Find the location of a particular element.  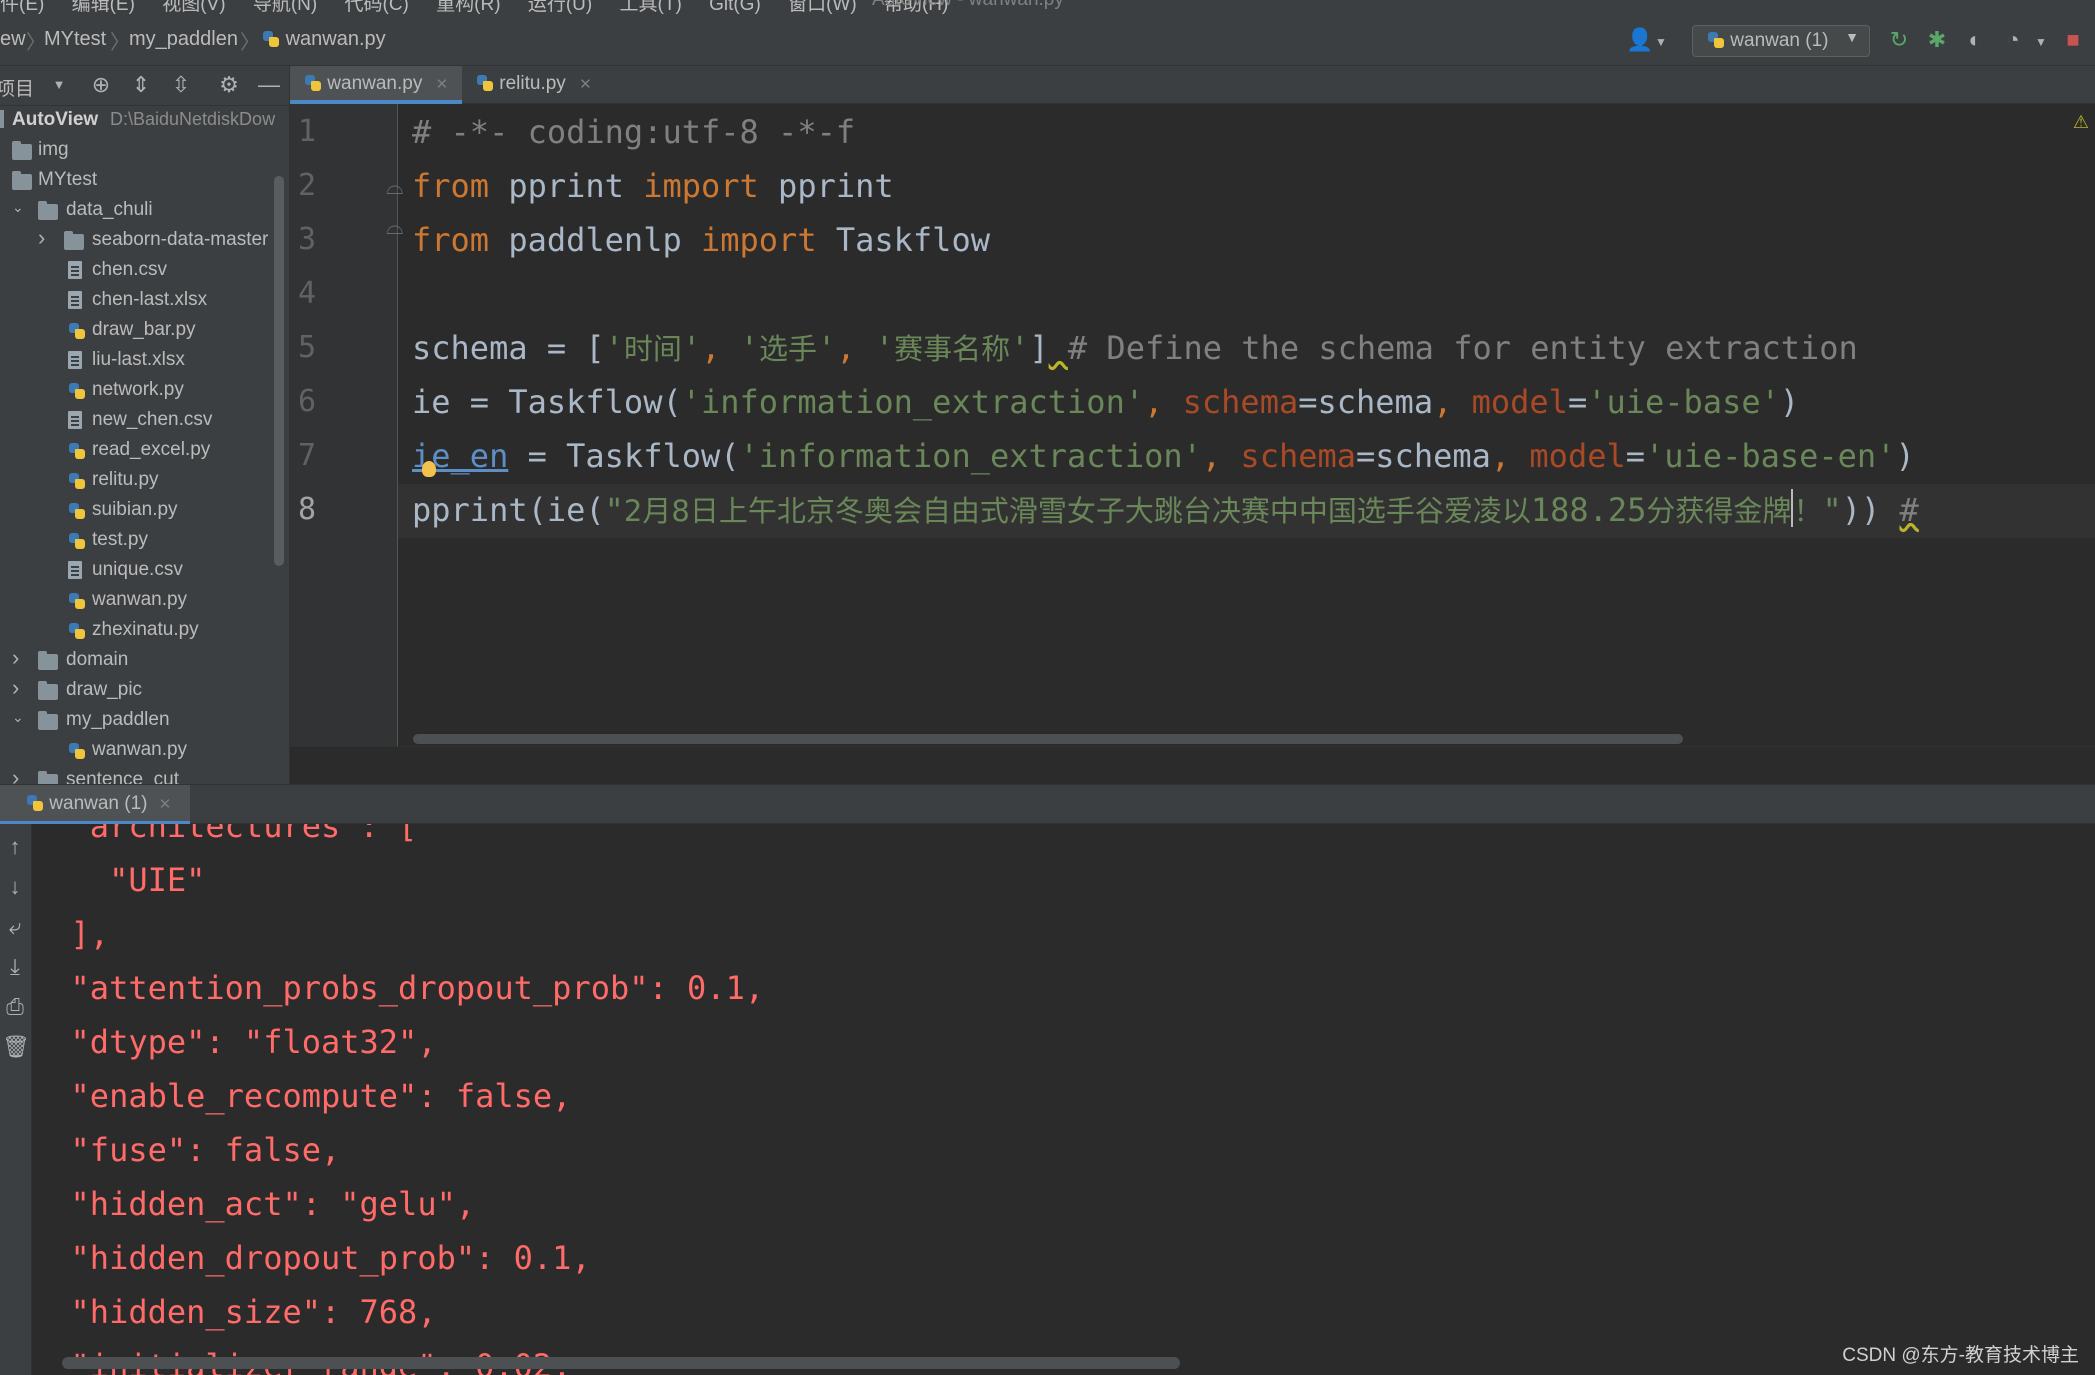

line-number: 1 is located at coordinates (307, 131).